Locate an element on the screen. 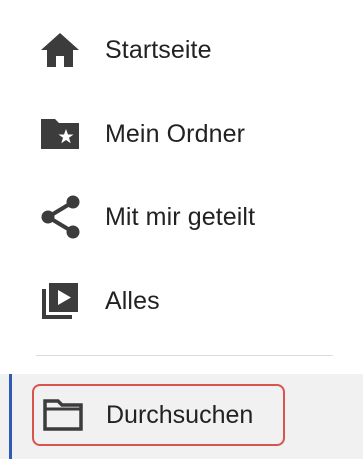 This screenshot has height=461, width=363. nav-item-browse: Durchsuchen is located at coordinates (158, 415).